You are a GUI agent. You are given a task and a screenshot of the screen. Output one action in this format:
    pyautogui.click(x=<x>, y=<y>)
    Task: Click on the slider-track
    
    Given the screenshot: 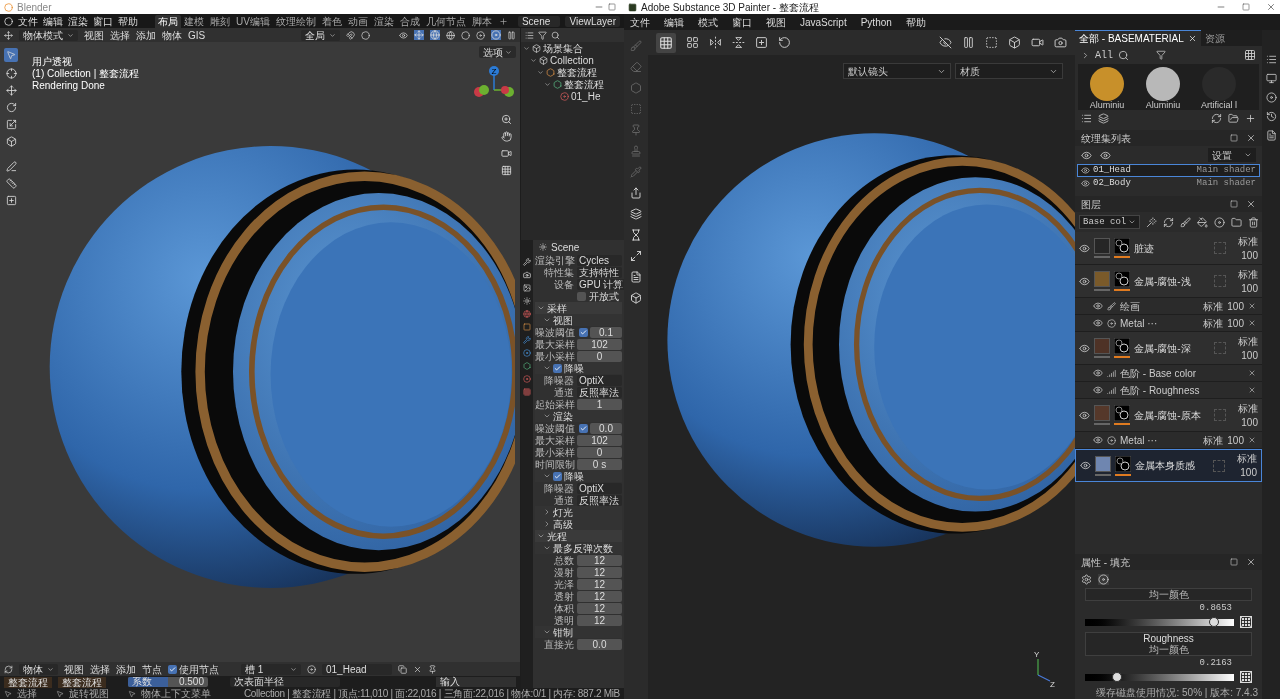 What is the action you would take?
    pyautogui.click(x=1159, y=677)
    